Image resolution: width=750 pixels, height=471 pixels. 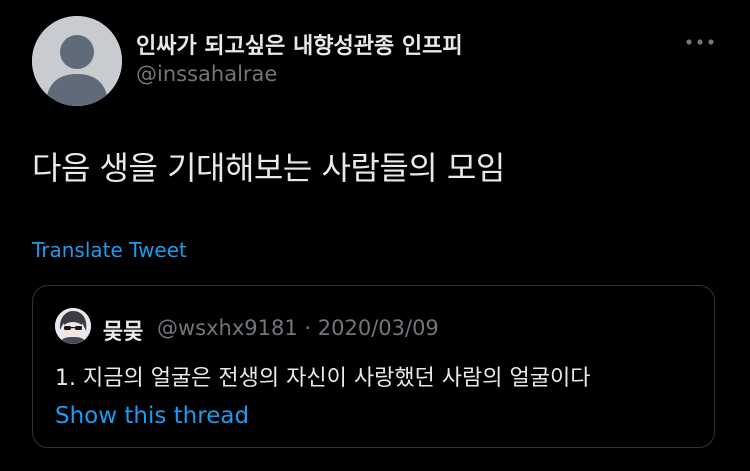 I want to click on show-thread-link: Show this thread, so click(x=152, y=416).